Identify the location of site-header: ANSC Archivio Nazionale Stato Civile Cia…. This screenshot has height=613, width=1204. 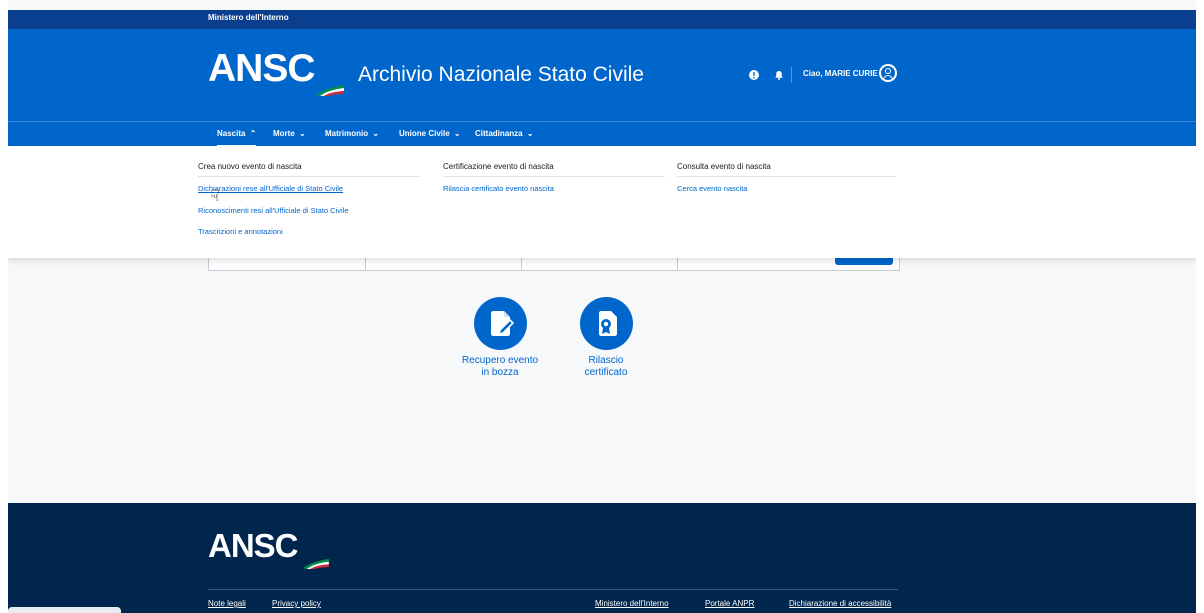
(602, 75).